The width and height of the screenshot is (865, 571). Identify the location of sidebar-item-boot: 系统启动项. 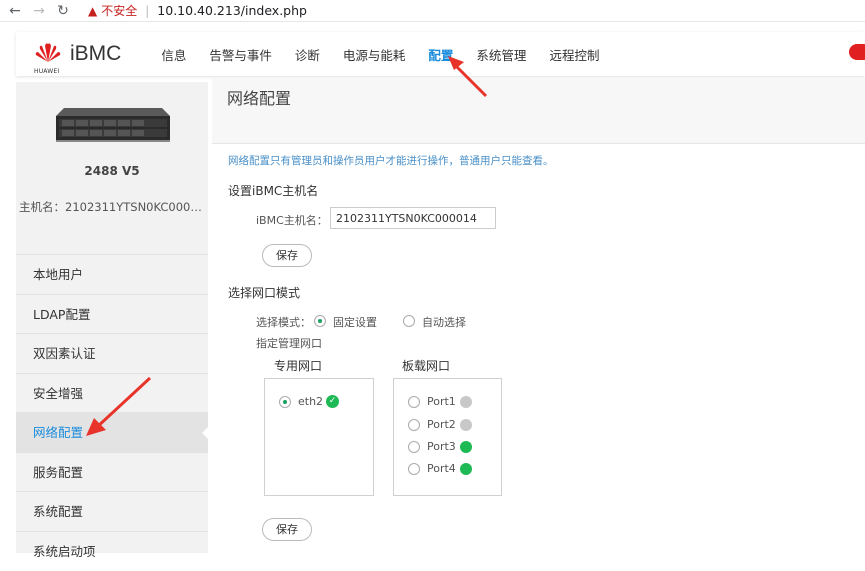
(112, 550).